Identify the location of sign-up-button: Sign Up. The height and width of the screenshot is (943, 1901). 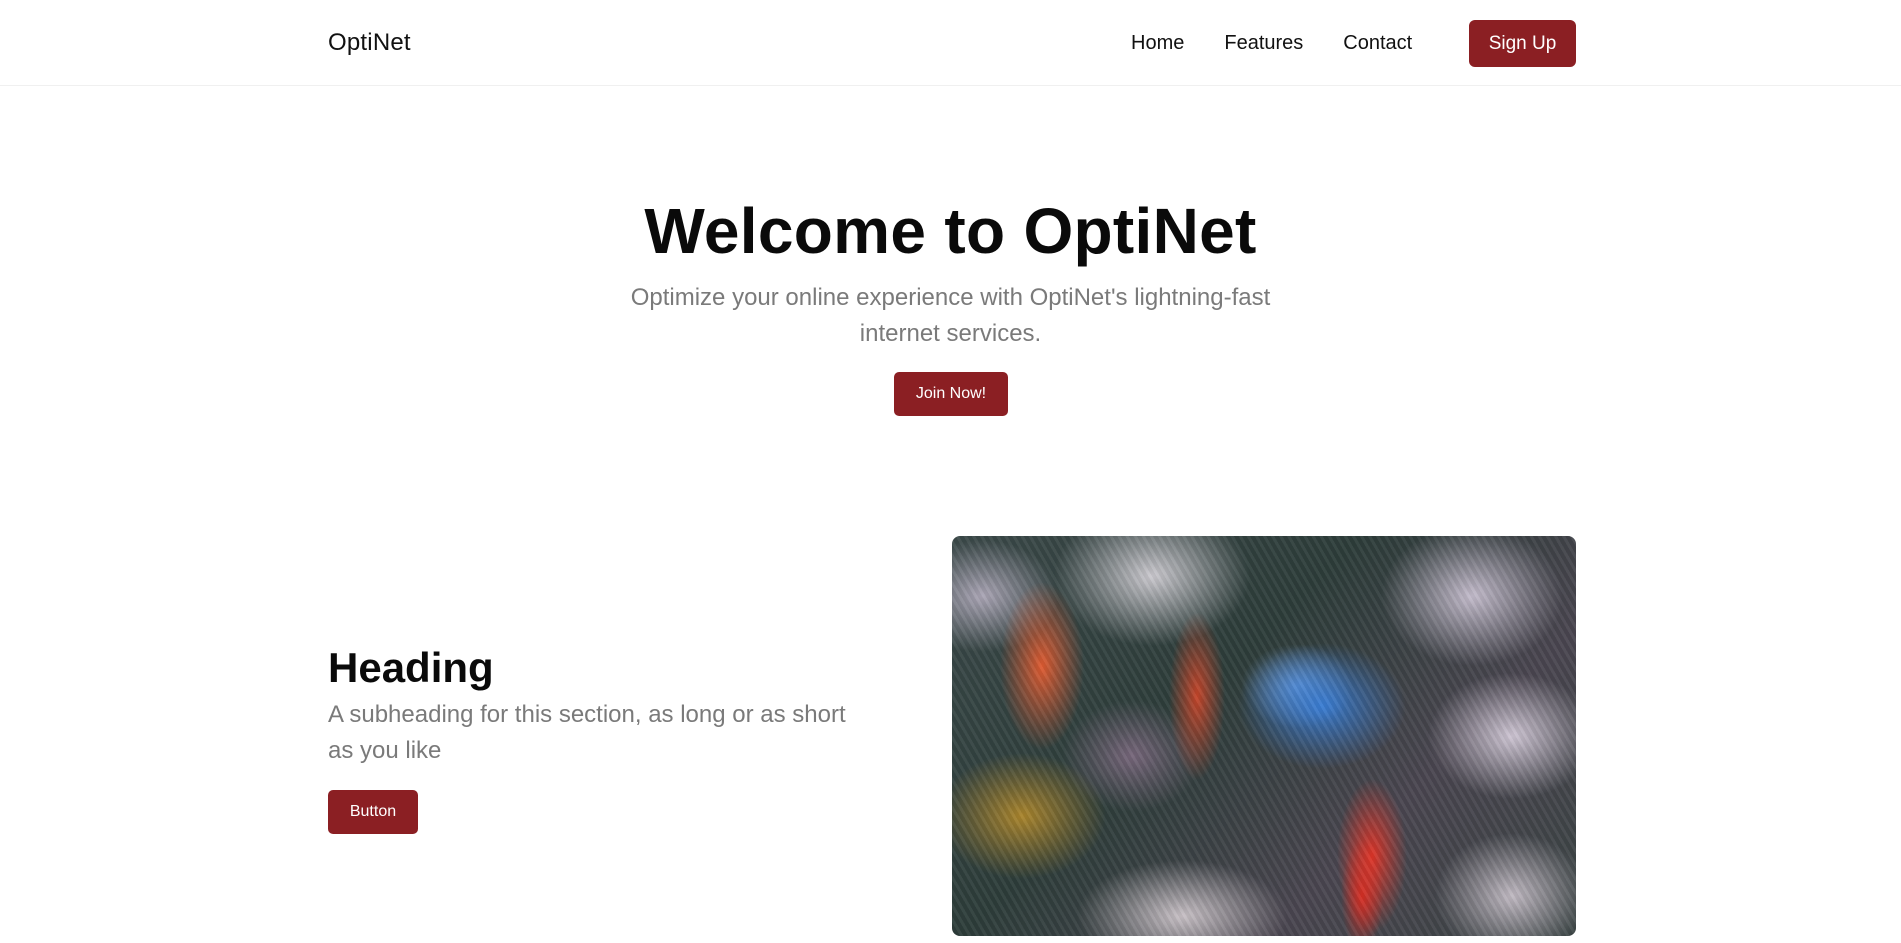
(1522, 43).